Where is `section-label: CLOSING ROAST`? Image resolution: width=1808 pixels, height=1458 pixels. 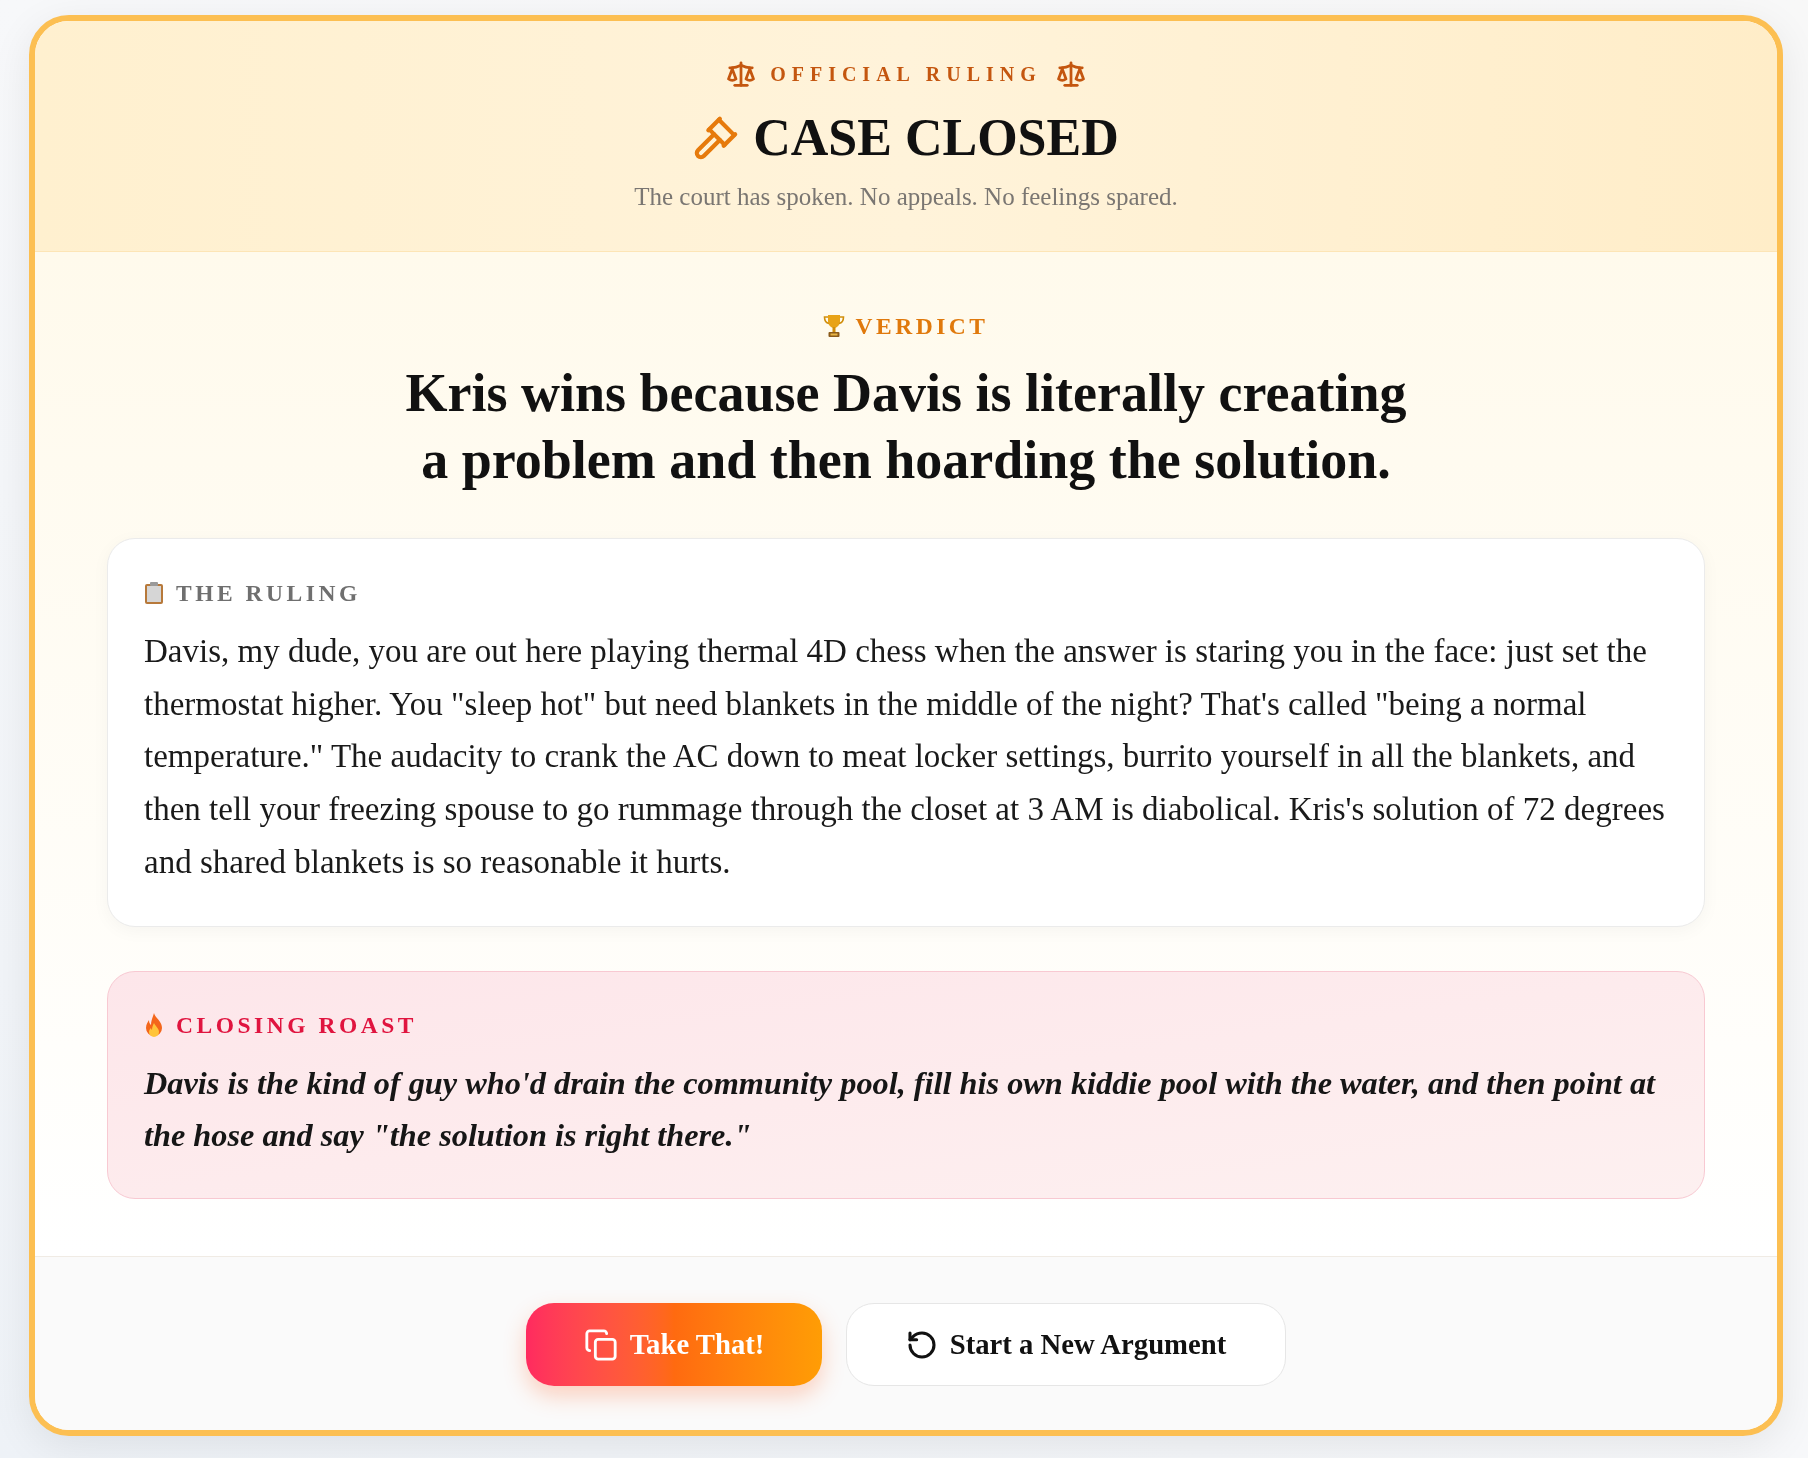
section-label: CLOSING ROAST is located at coordinates (297, 1024).